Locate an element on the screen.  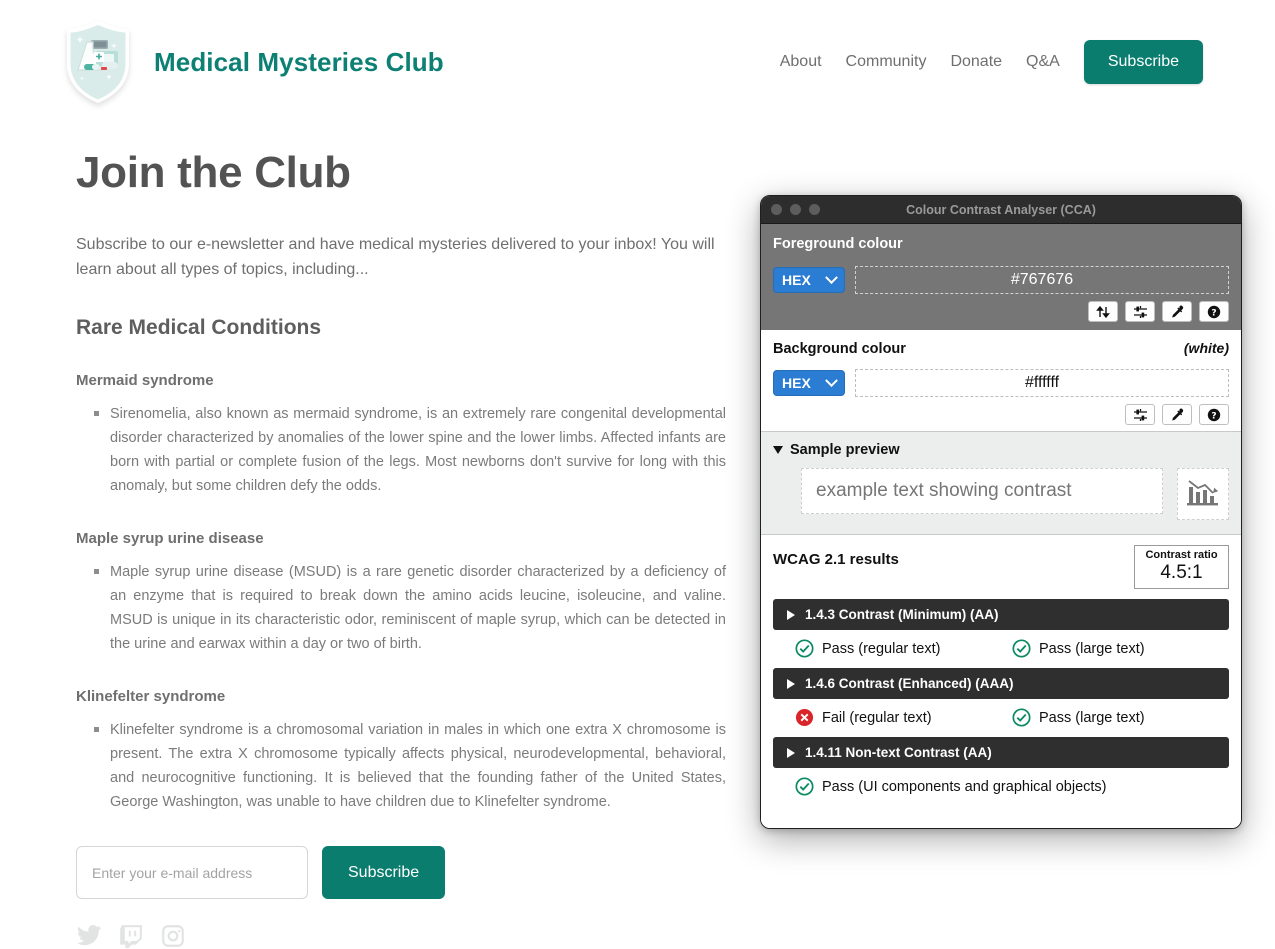
main-navigation: About Community Donate Q&A Subscribe is located at coordinates (991, 62).